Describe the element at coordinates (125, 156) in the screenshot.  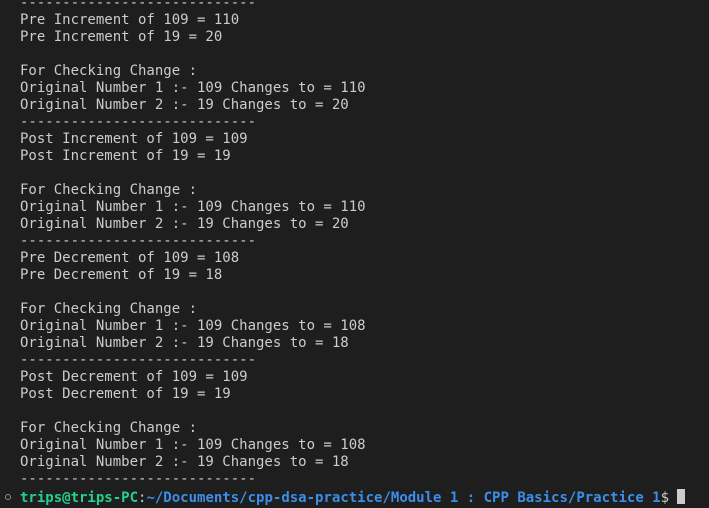
I see `output-line: Post Increment of 19 = 19` at that location.